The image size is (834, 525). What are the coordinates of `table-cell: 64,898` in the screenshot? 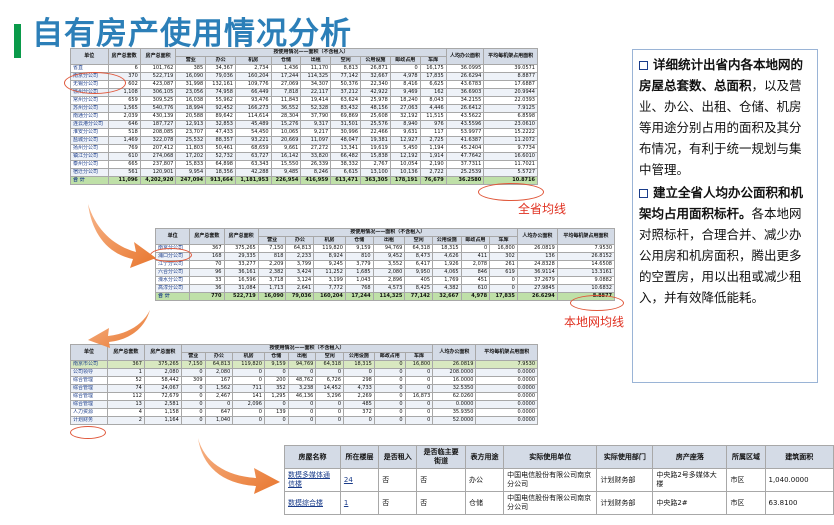 It's located at (220, 164).